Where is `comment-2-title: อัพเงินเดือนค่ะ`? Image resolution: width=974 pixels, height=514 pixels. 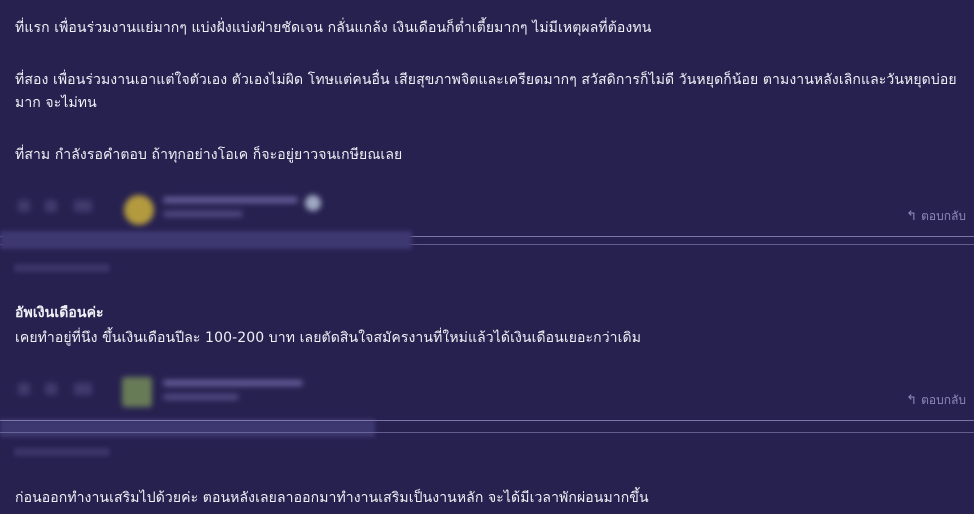 comment-2-title: อัพเงินเดือนค่ะ is located at coordinates (59, 313).